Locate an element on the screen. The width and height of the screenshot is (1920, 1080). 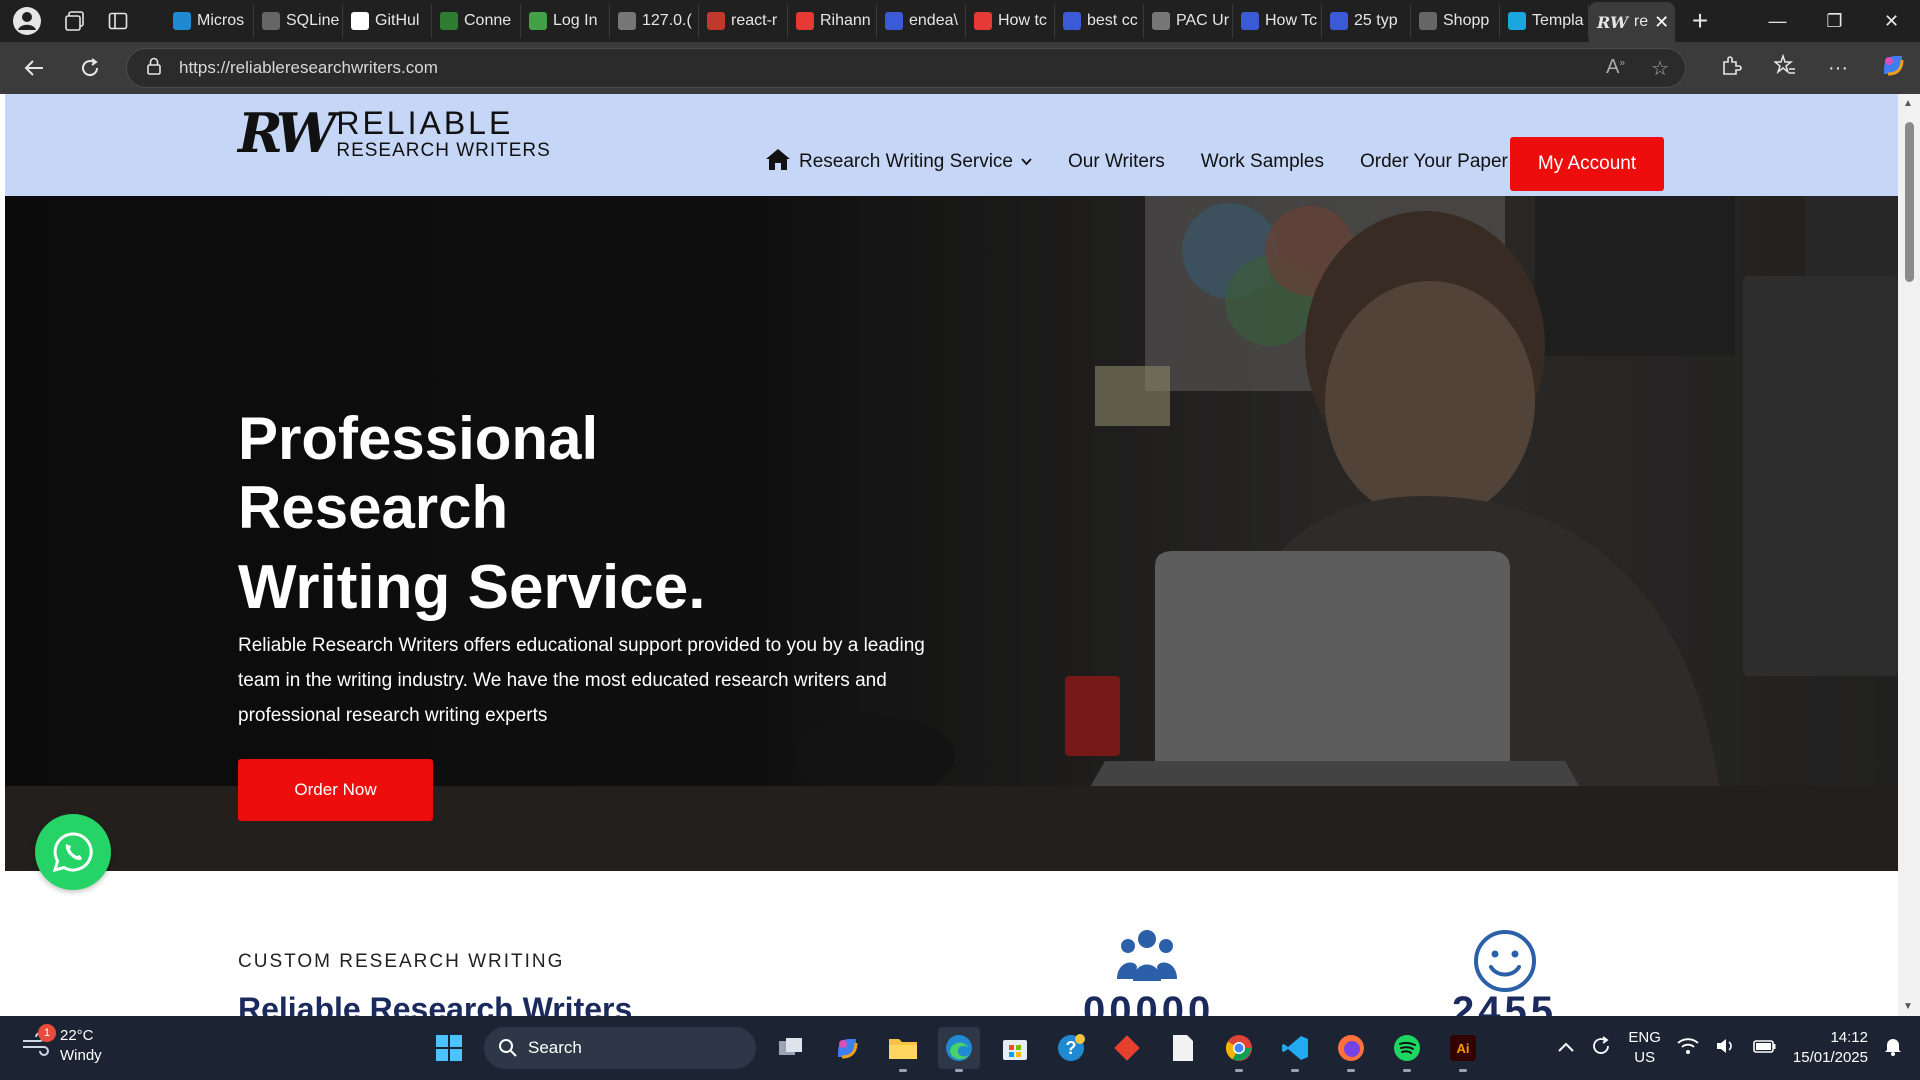
git-icon is located at coordinates (1127, 1048).